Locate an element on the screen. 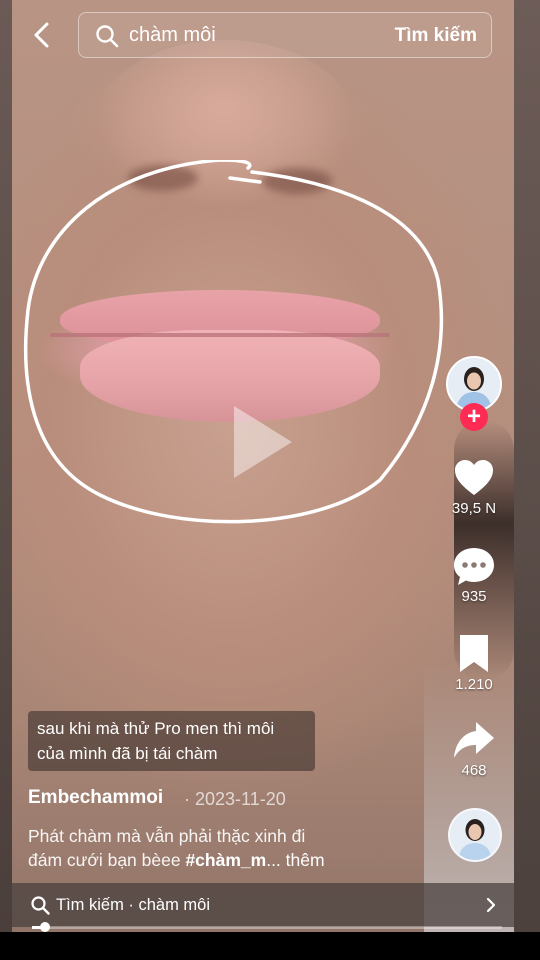 Image resolution: width=540 pixels, height=960 pixels. disc-person-icon is located at coordinates (475, 835).